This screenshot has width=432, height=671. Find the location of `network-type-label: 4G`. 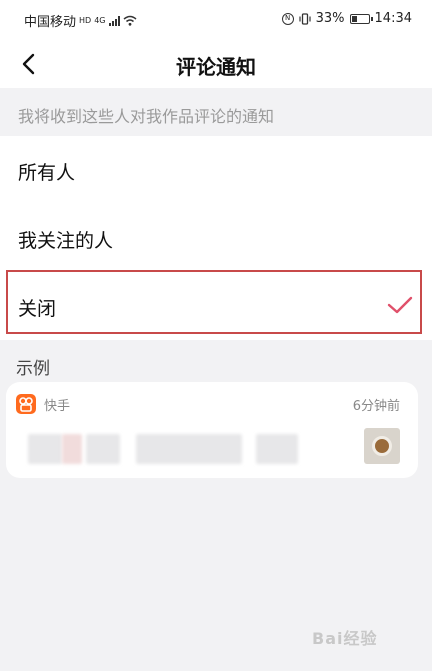

network-type-label: 4G is located at coordinates (100, 20).